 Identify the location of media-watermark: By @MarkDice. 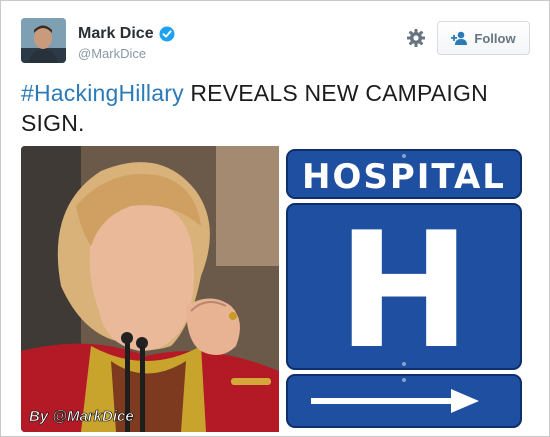
(81, 416).